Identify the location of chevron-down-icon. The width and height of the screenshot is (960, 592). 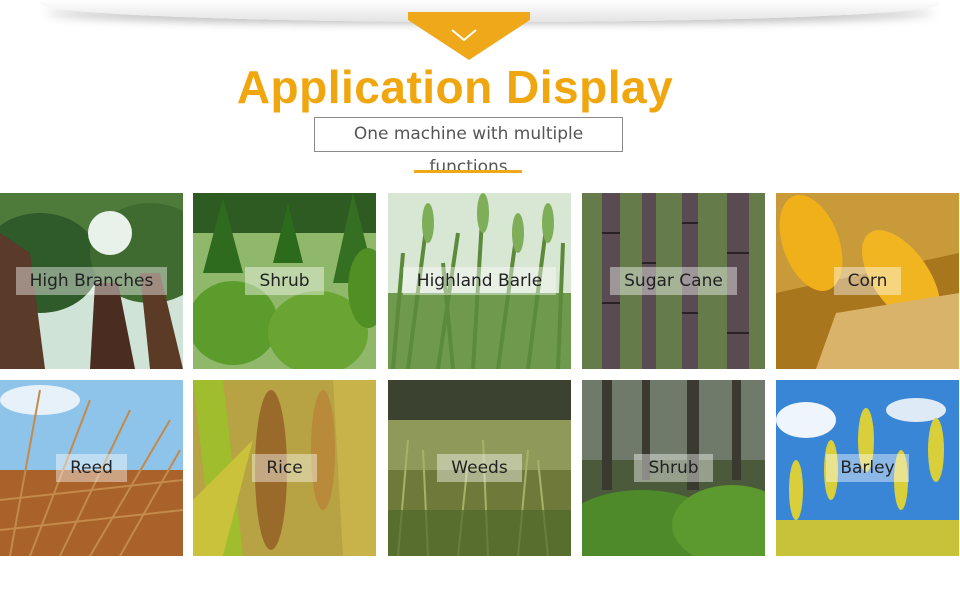
(464, 35).